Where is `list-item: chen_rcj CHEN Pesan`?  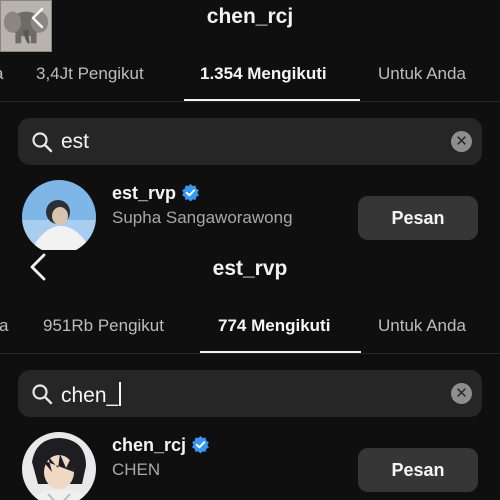 list-item: chen_rcj CHEN Pesan is located at coordinates (250, 466).